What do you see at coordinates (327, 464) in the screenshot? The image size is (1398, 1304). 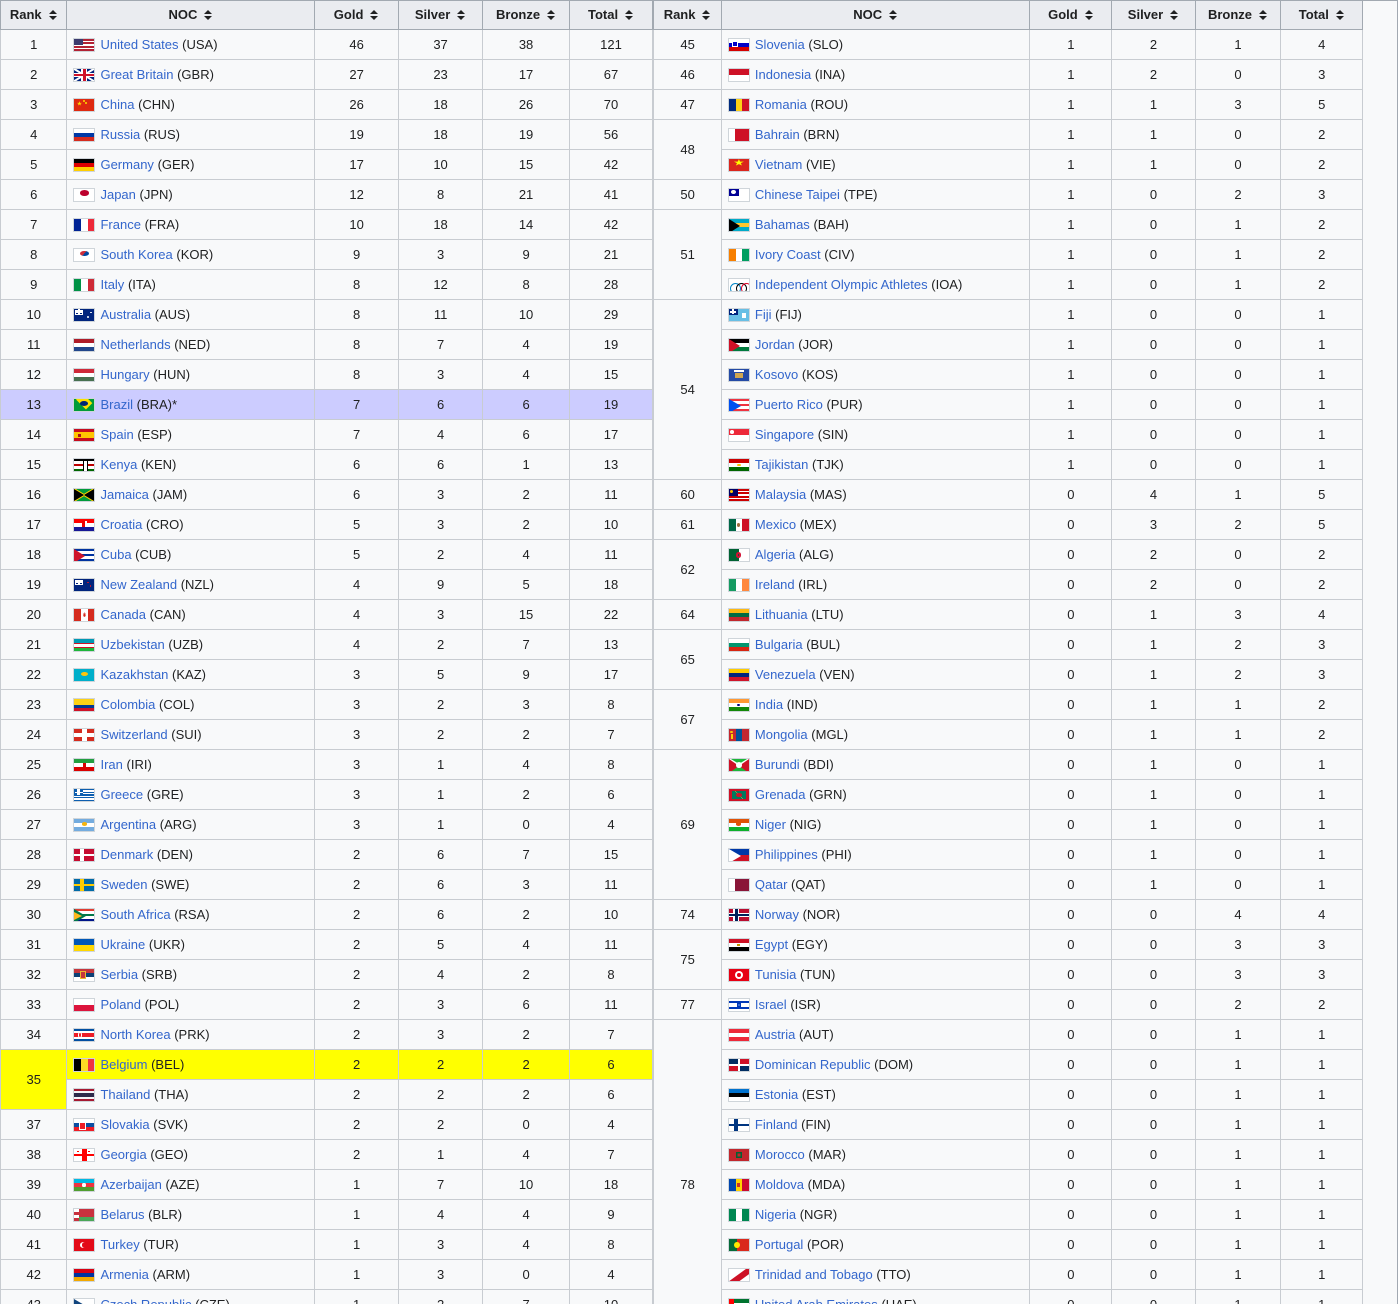 I see `table-row: 15 Kenya (KEN) 6 6 1 13` at bounding box center [327, 464].